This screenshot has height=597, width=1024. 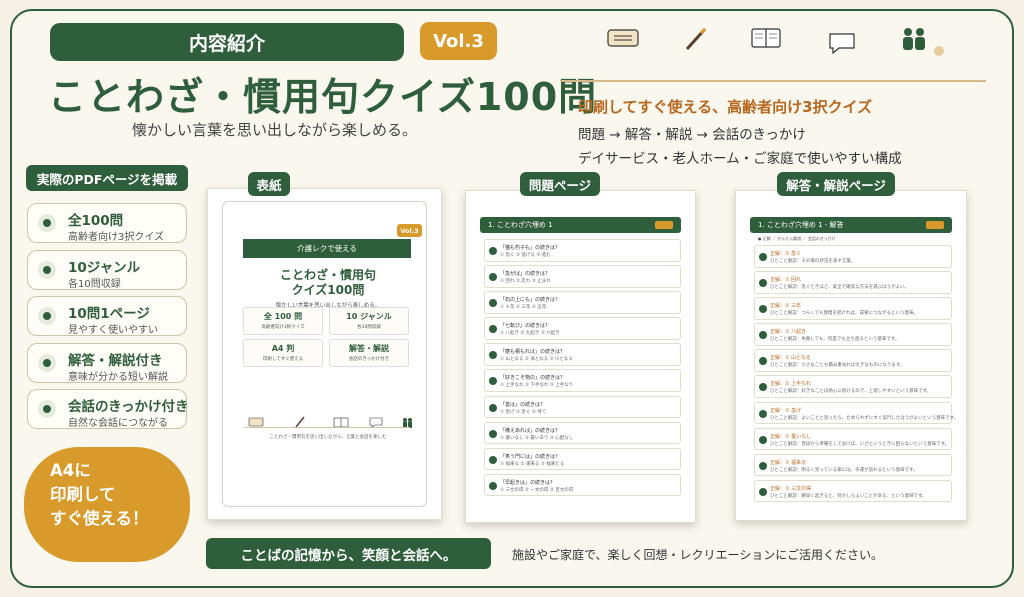 I want to click on question-text: 「急がば」の続きは？, so click(x=525, y=274).